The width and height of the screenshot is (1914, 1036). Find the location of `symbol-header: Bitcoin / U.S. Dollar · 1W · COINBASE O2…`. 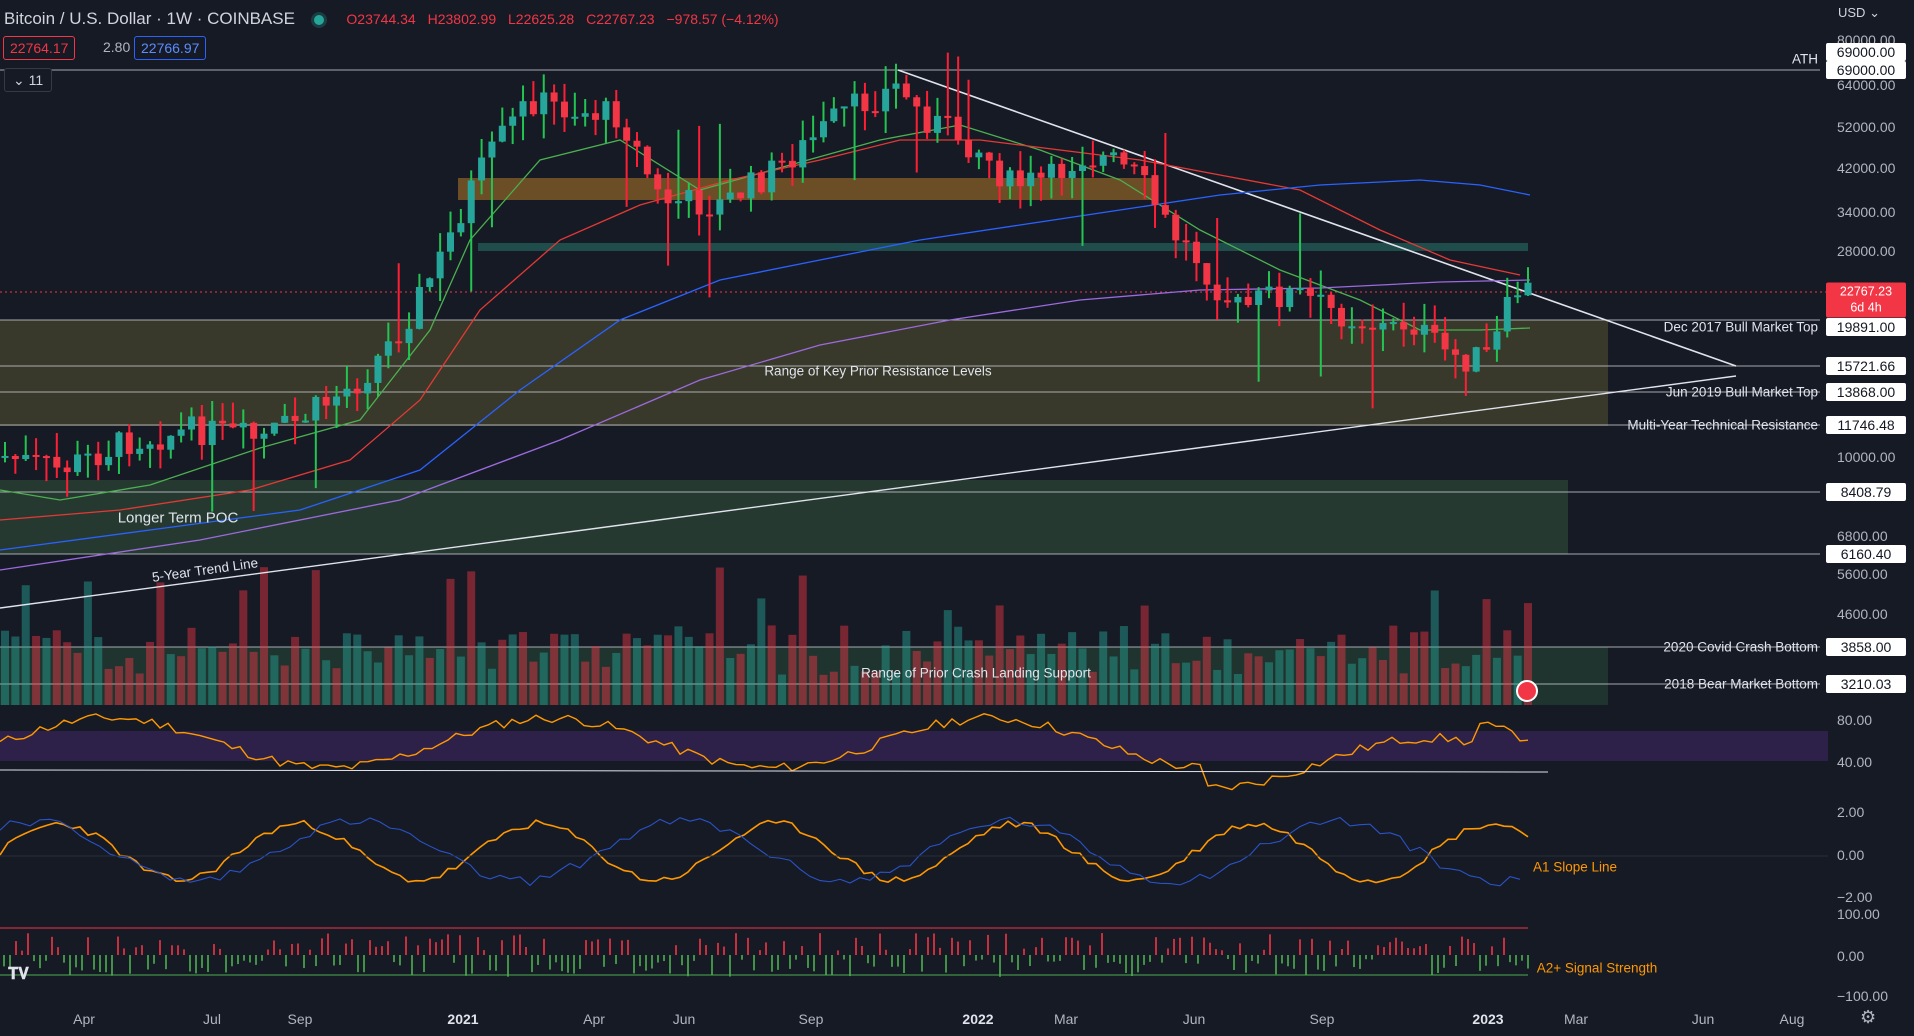

symbol-header: Bitcoin / U.S. Dollar · 1W · COINBASE O2… is located at coordinates (395, 19).